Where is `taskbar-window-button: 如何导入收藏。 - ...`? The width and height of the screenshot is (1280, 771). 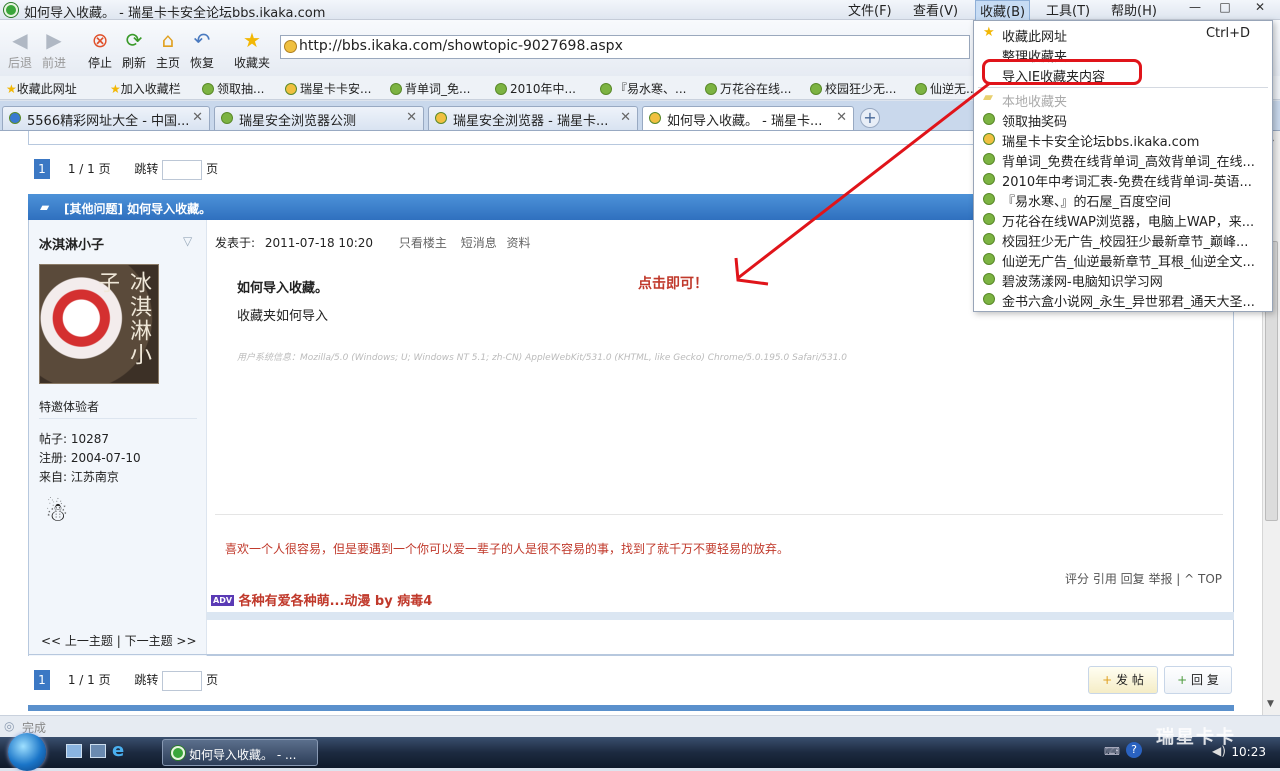 taskbar-window-button: 如何导入收藏。 - ... is located at coordinates (240, 752).